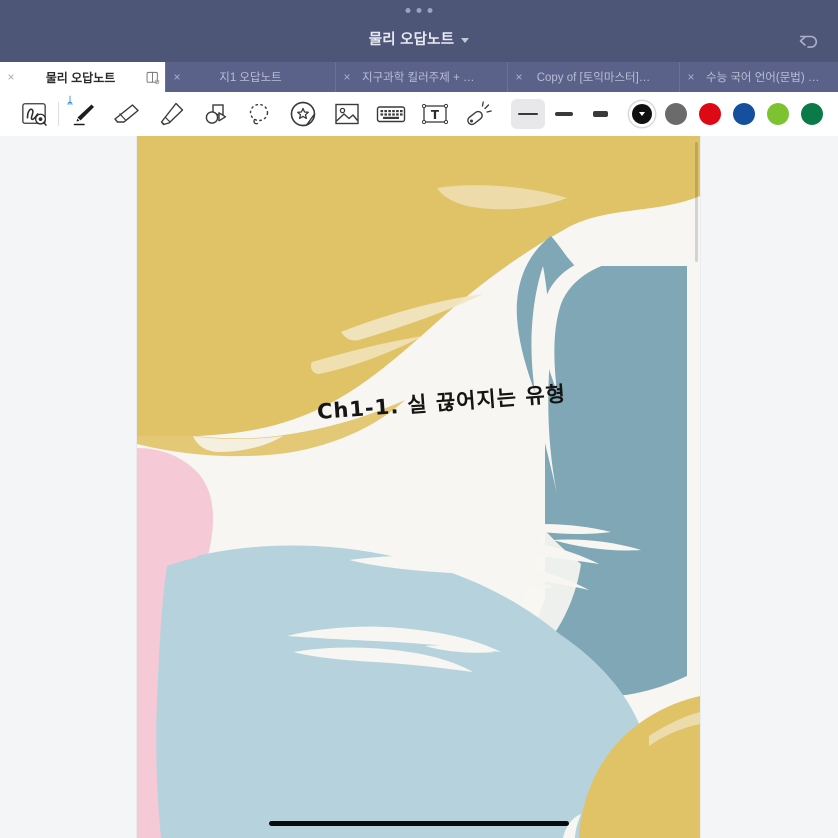  I want to click on color-gray, so click(676, 114).